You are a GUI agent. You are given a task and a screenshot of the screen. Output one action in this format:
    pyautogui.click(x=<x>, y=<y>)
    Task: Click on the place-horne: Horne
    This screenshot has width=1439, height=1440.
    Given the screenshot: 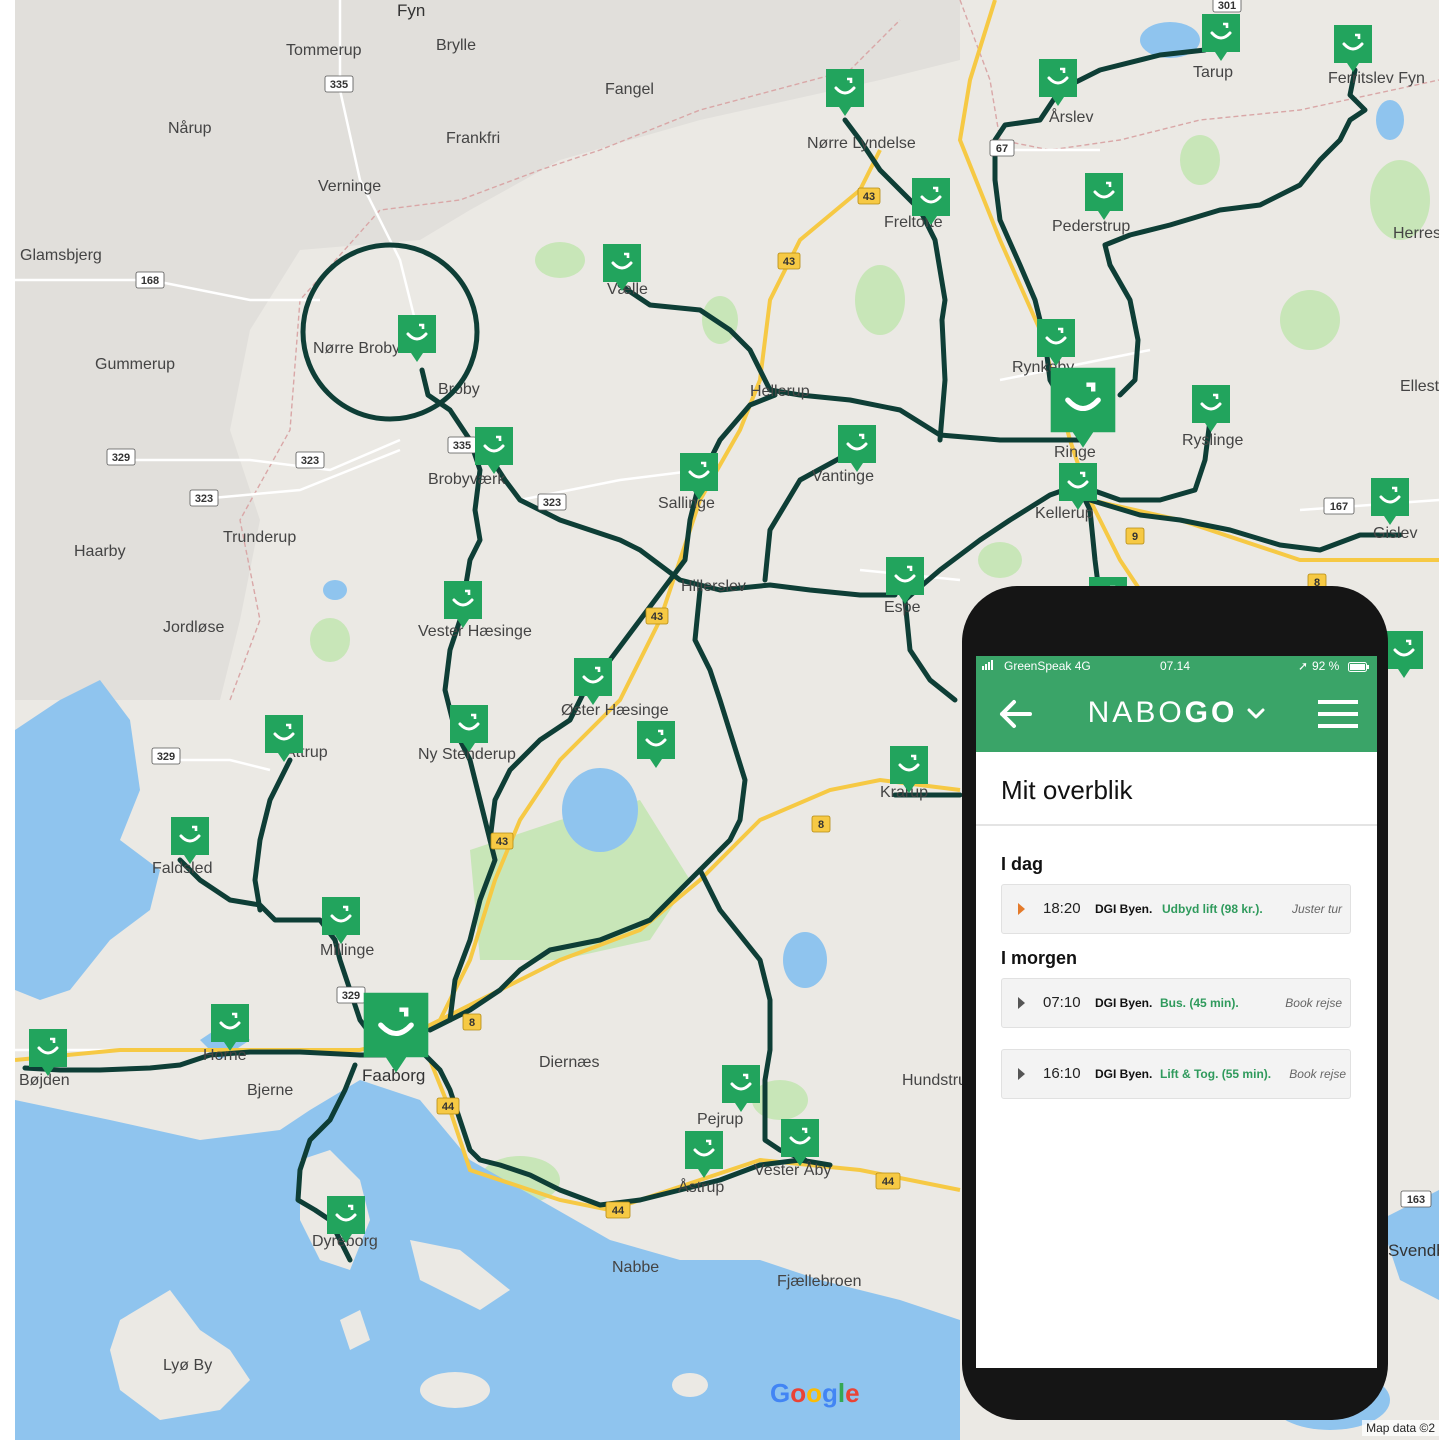 What is the action you would take?
    pyautogui.click(x=225, y=1055)
    